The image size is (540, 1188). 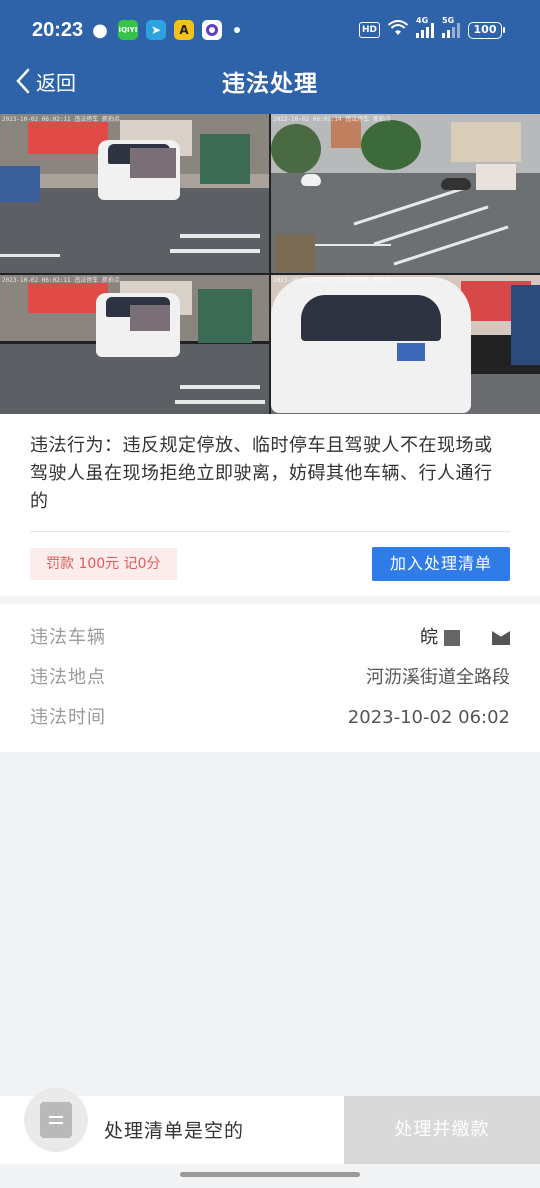 What do you see at coordinates (128, 30) in the screenshot?
I see `iqiyi-icon: iQIYI` at bounding box center [128, 30].